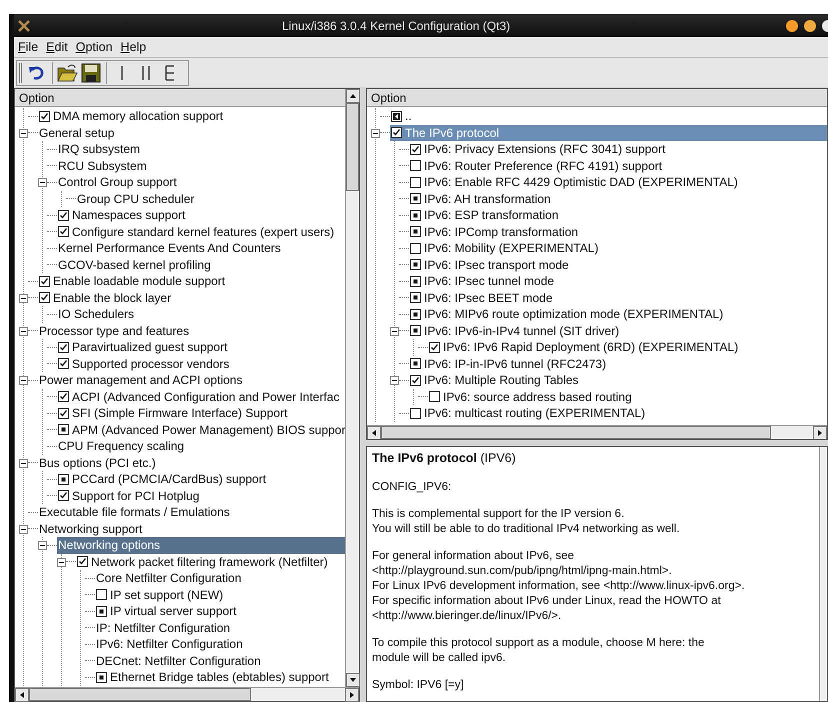 The height and width of the screenshot is (702, 828). Describe the element at coordinates (618, 330) in the screenshot. I see `tree-item: IPv6: IPv6-in-IPv4 tunnel (SIT driver)` at that location.